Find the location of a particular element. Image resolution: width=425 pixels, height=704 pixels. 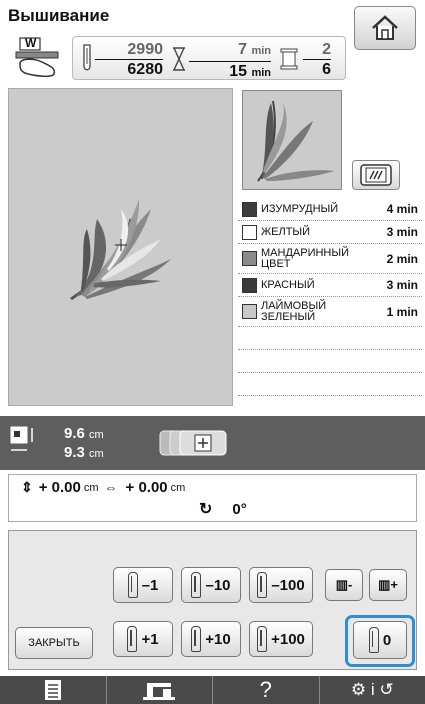

help-icon: ? is located at coordinates (265, 689).